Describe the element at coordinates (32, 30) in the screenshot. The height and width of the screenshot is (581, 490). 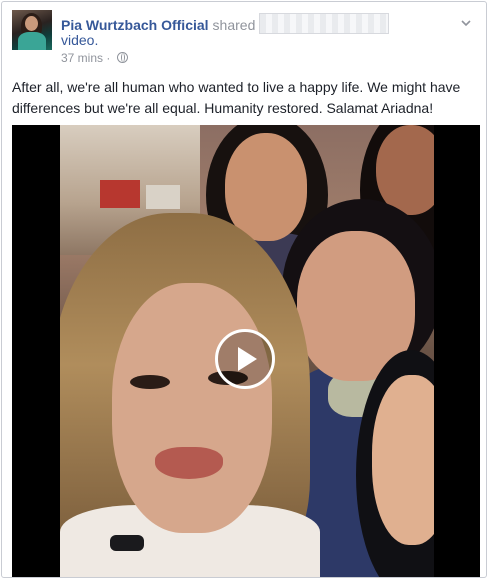
I see `author-avatar` at that location.